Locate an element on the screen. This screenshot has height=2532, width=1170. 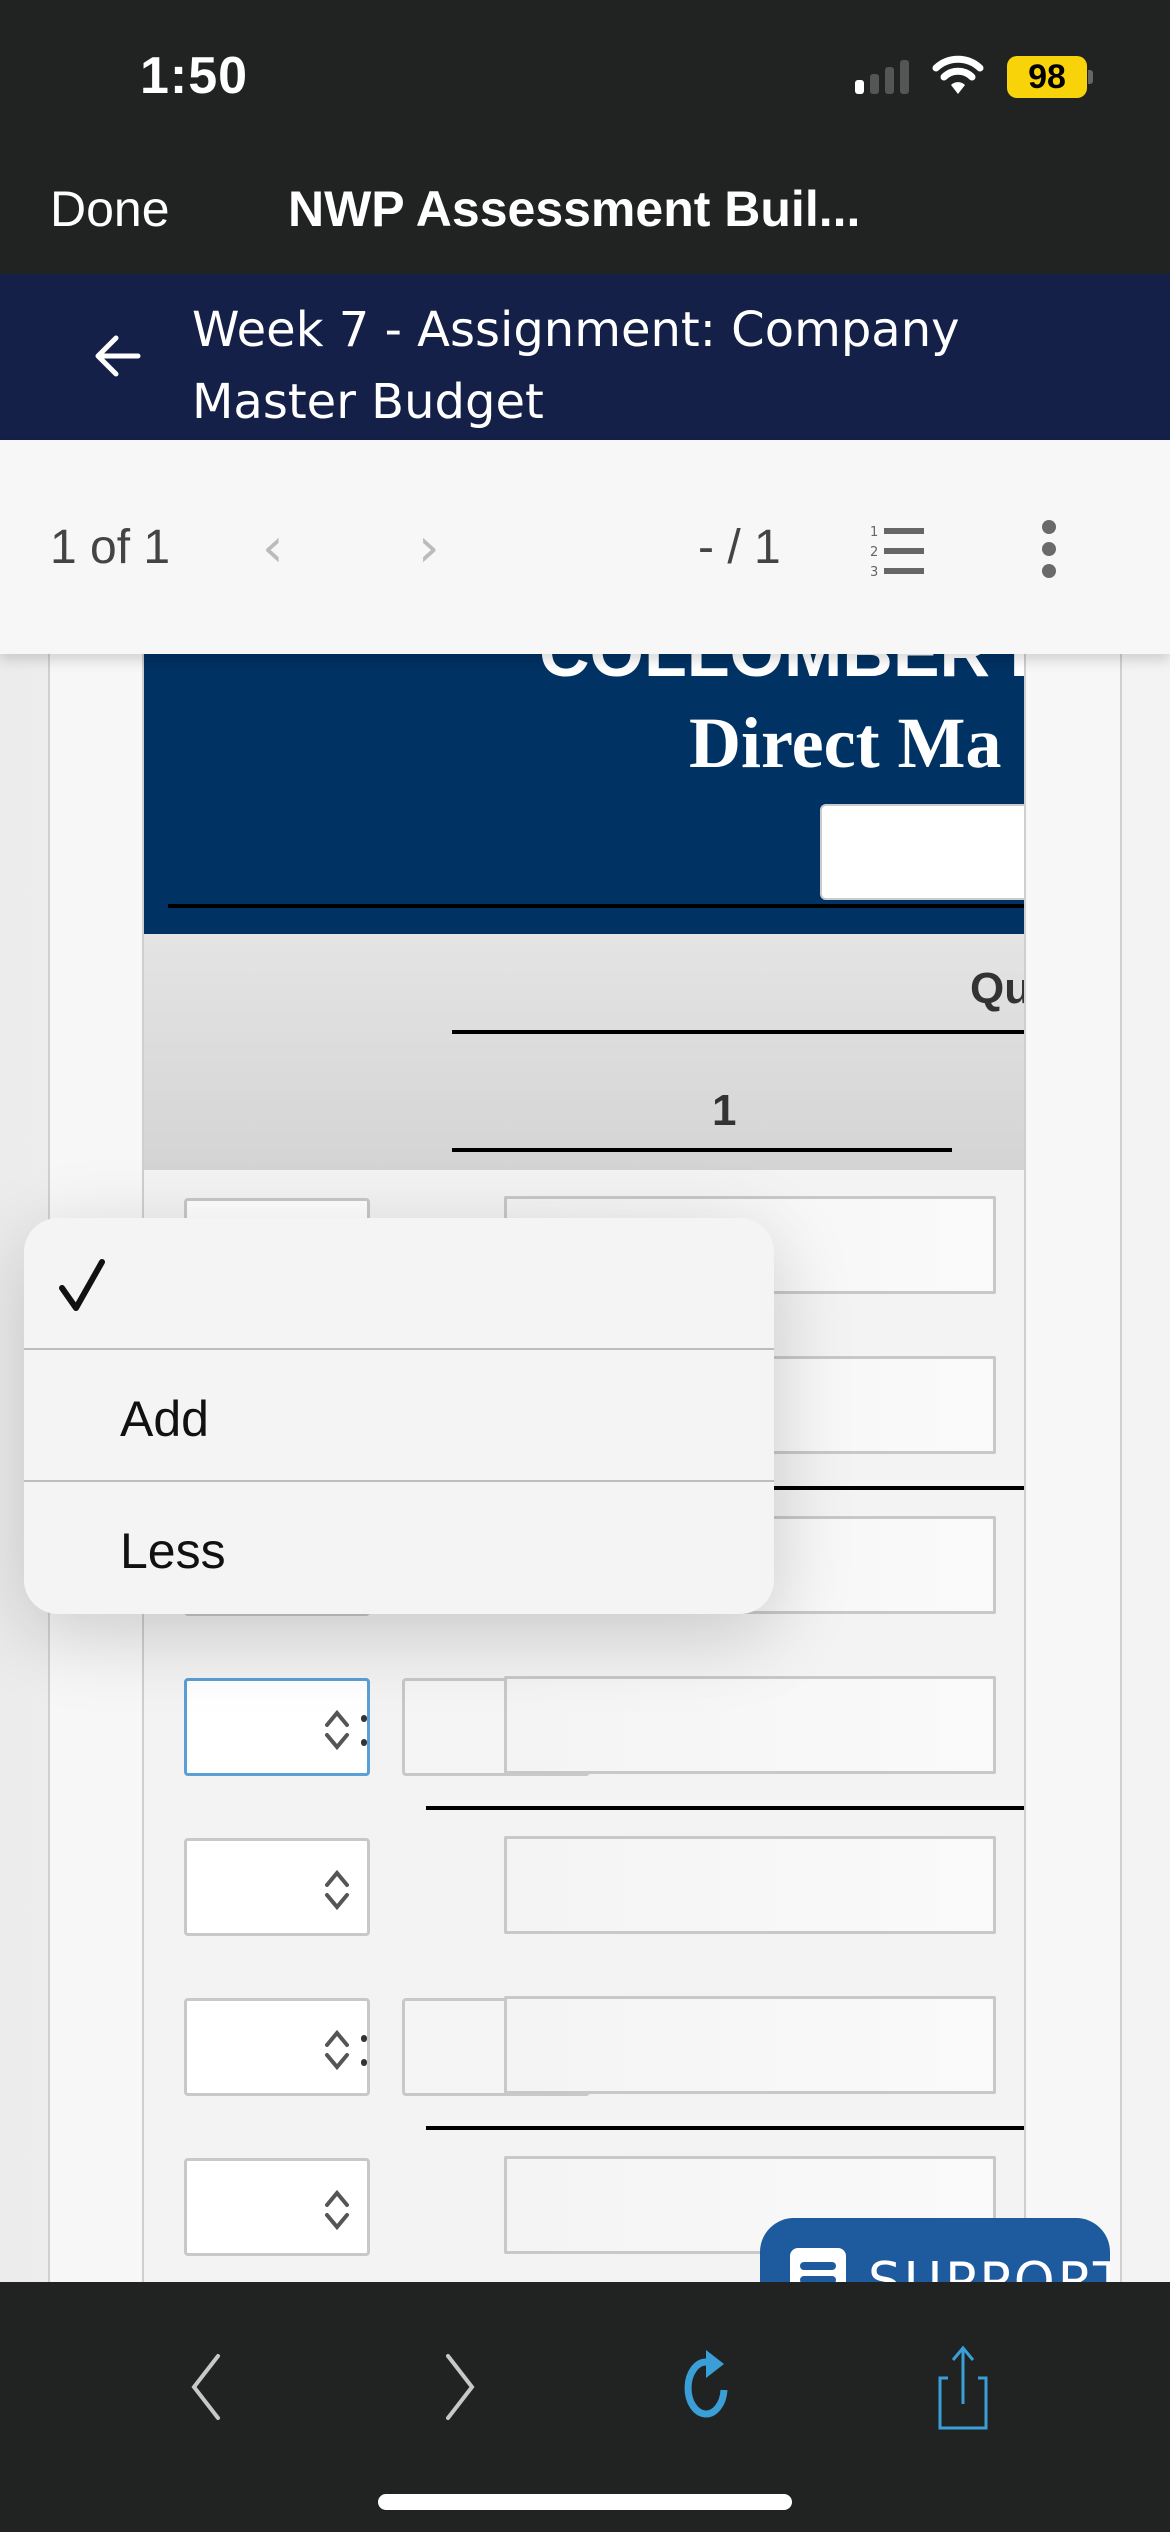
arrow-left-icon is located at coordinates (118, 356).